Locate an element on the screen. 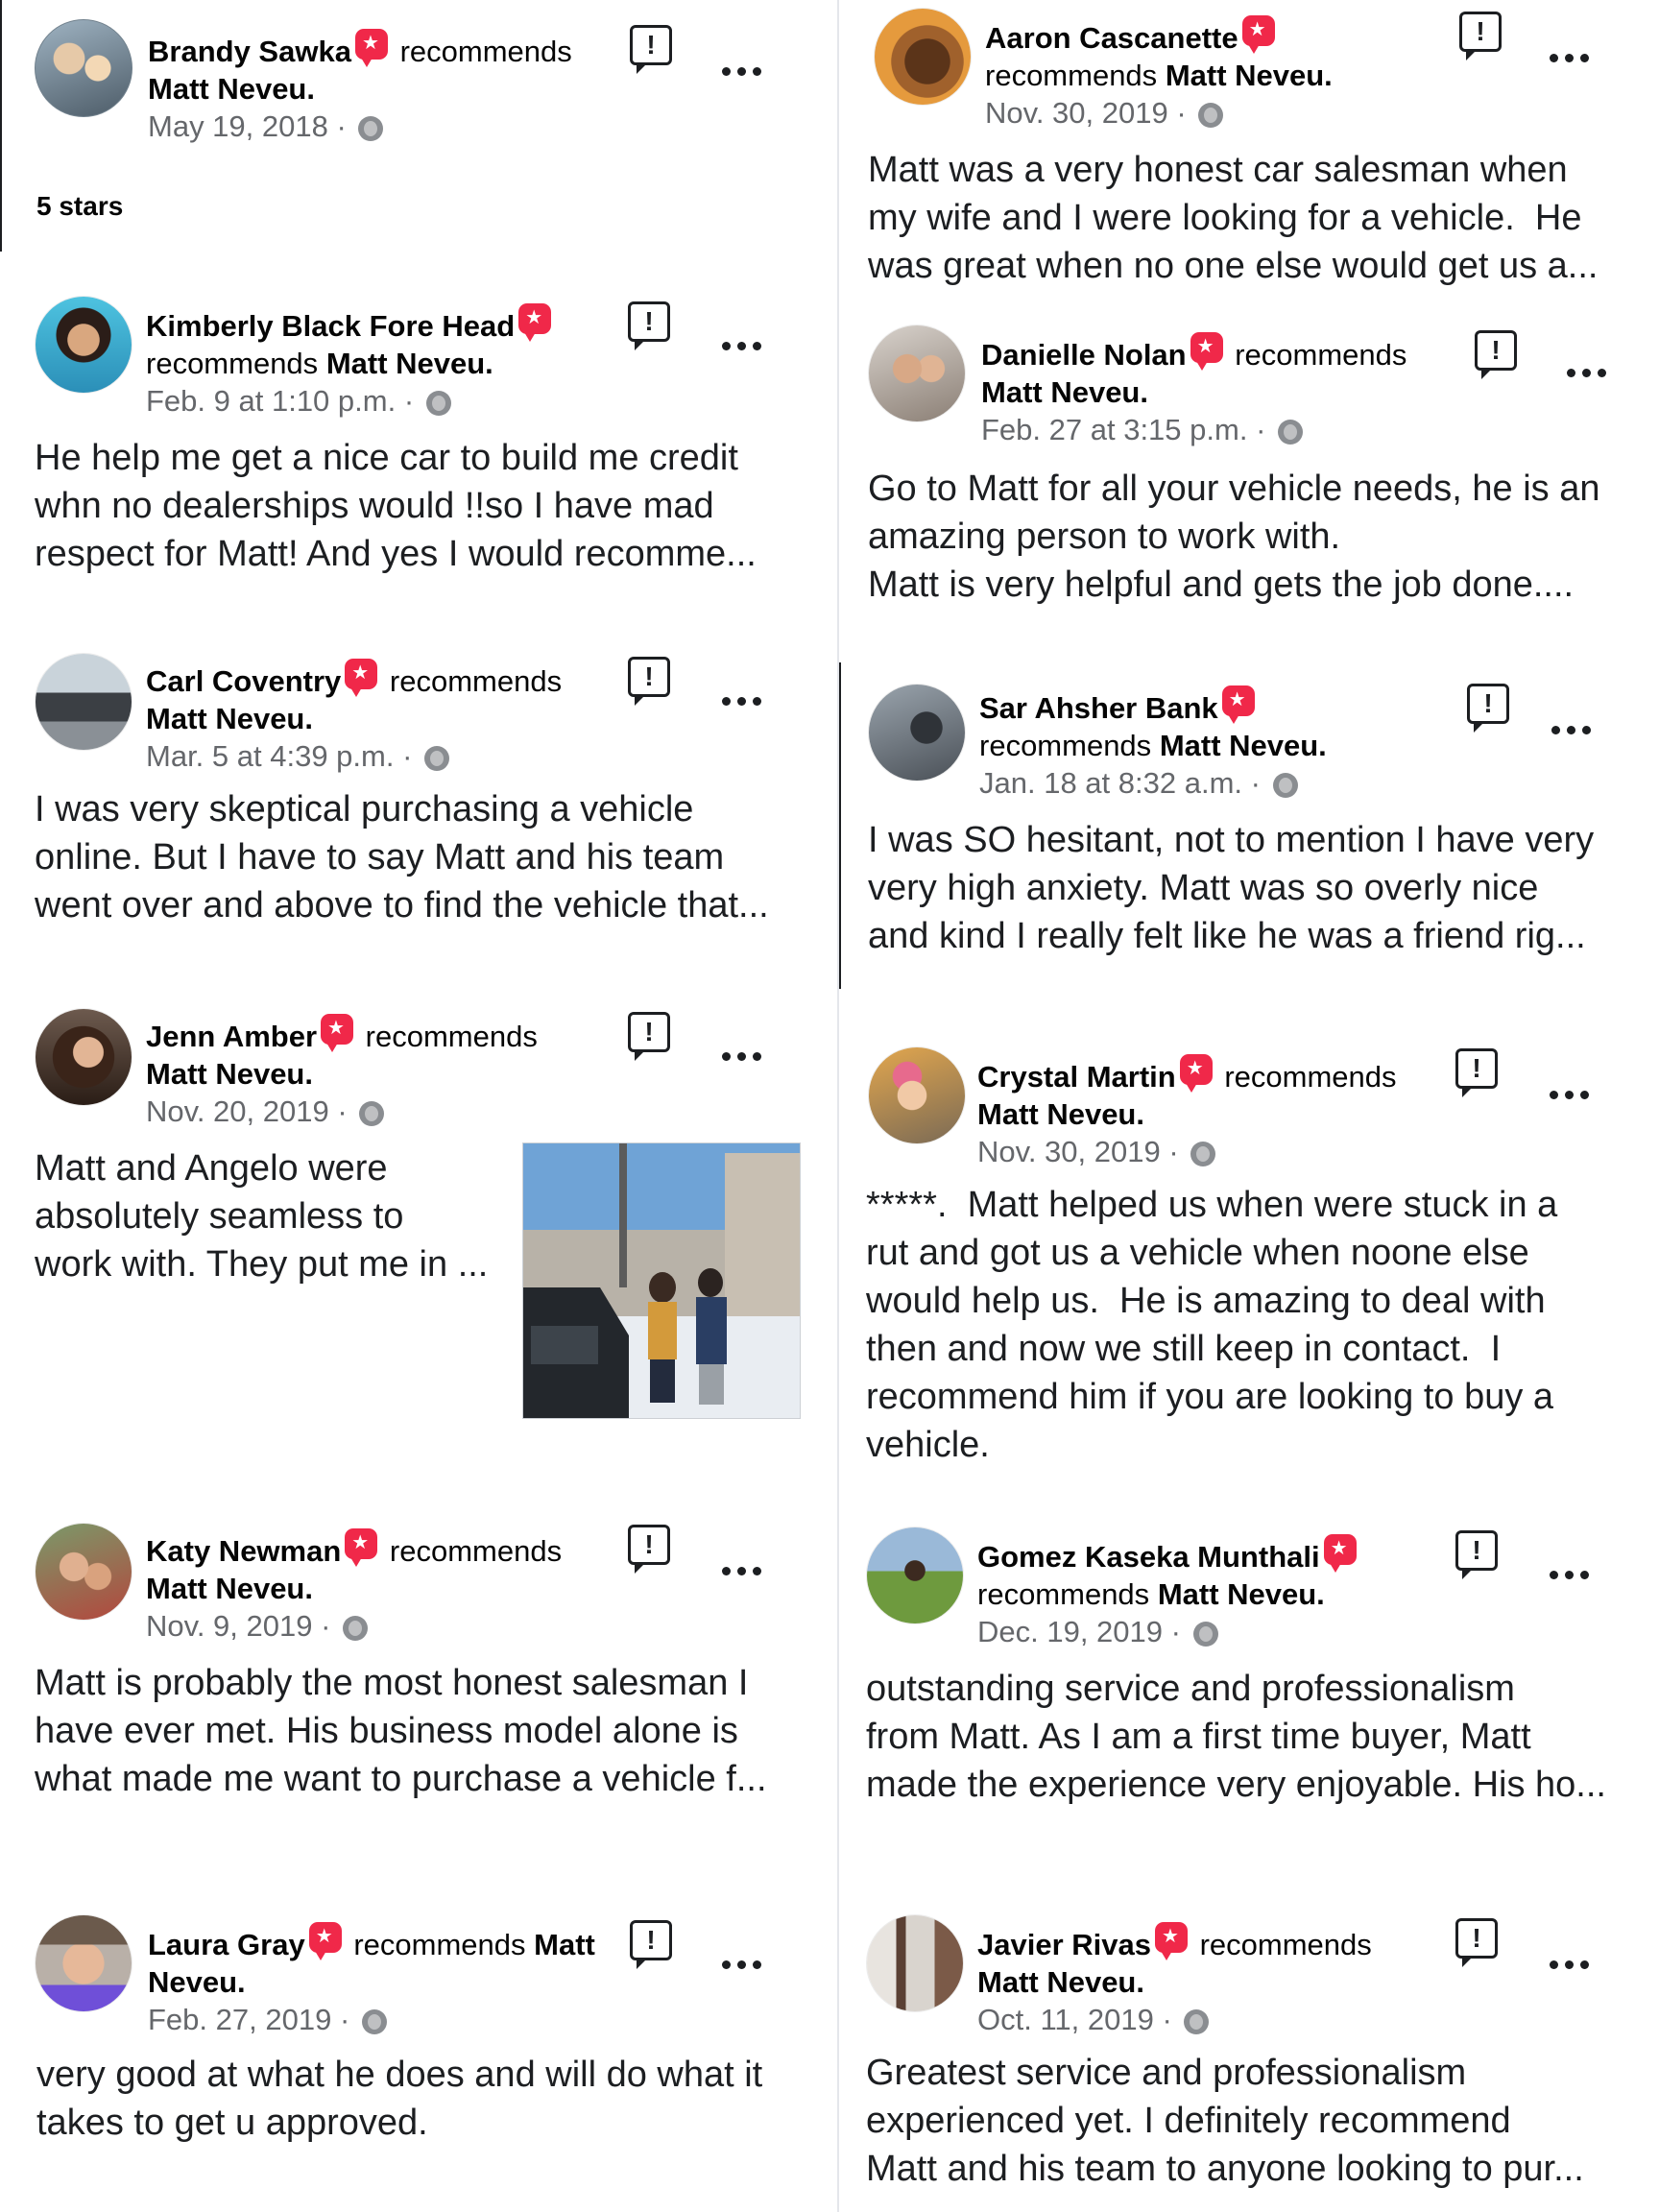 The height and width of the screenshot is (2212, 1659). review-date: Nov. 20, 2019 is located at coordinates (238, 1111).